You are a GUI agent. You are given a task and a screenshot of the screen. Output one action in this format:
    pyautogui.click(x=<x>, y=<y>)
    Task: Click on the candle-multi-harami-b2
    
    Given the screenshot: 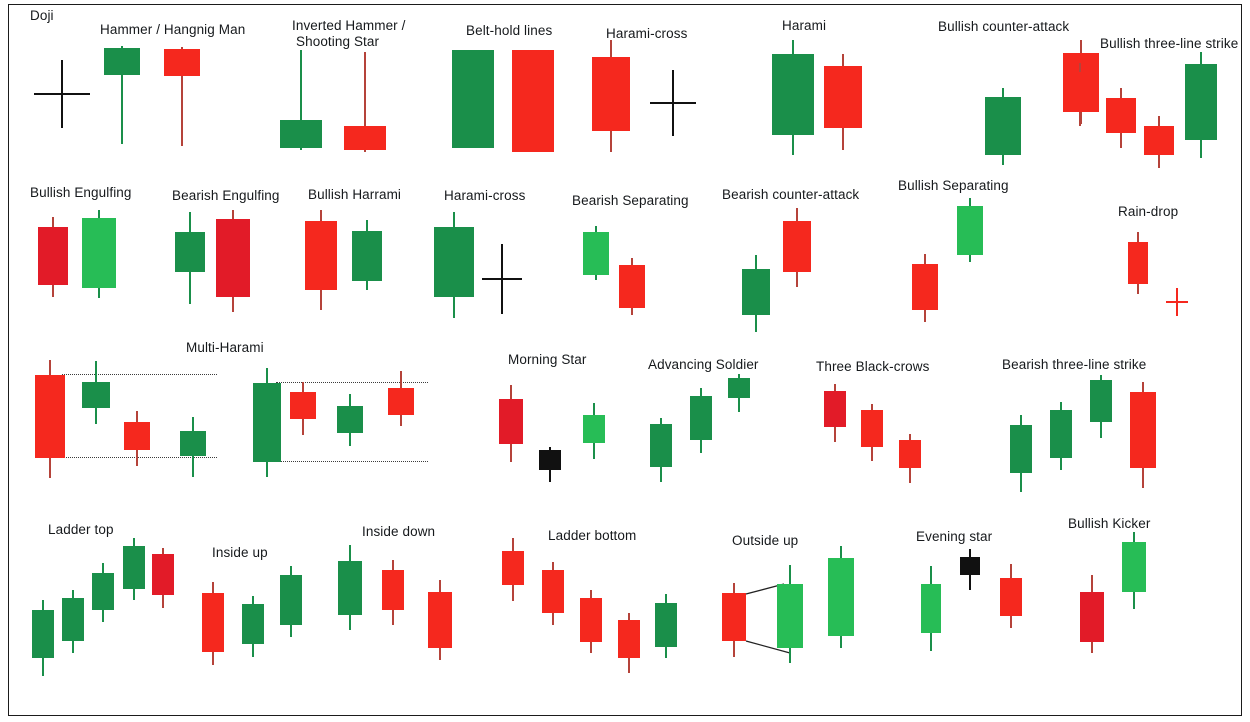 What is the action you would take?
    pyautogui.click(x=303, y=408)
    